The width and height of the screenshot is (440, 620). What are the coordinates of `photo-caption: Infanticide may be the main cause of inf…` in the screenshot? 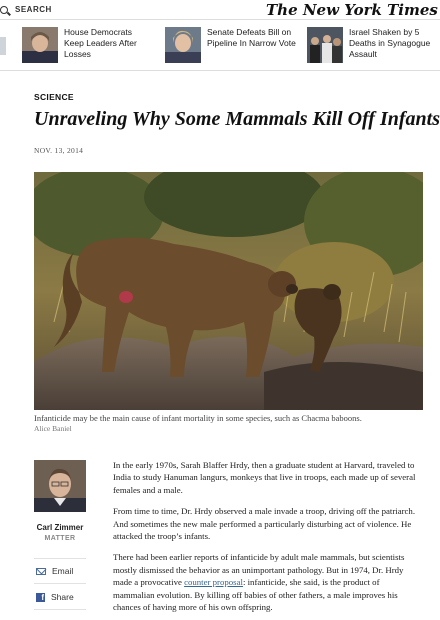 It's located at (198, 418).